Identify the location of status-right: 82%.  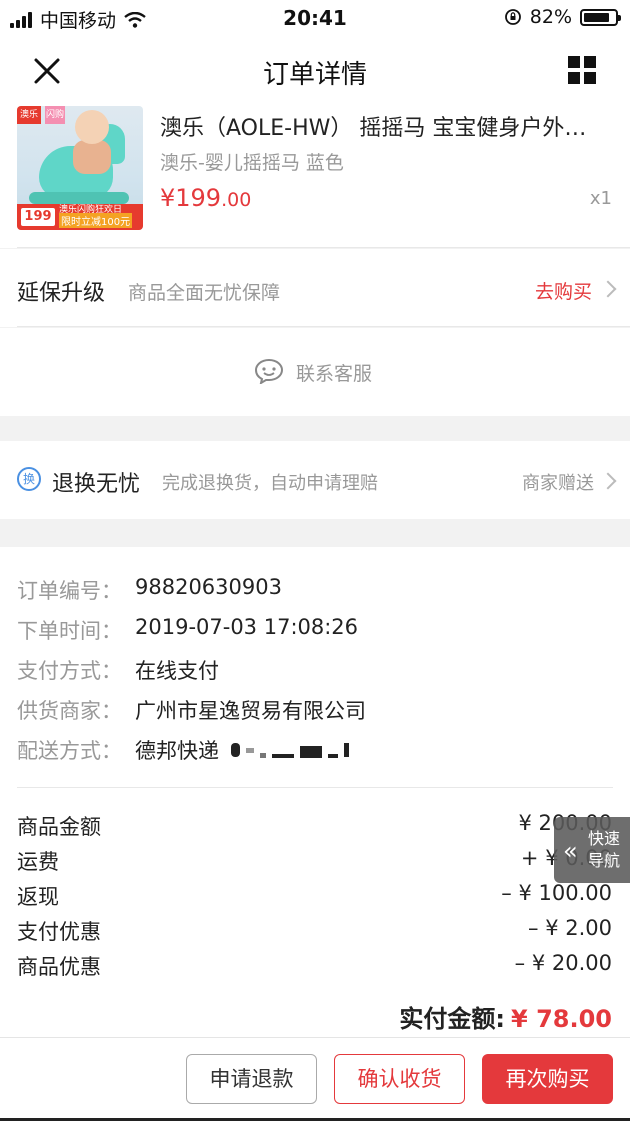
(562, 17).